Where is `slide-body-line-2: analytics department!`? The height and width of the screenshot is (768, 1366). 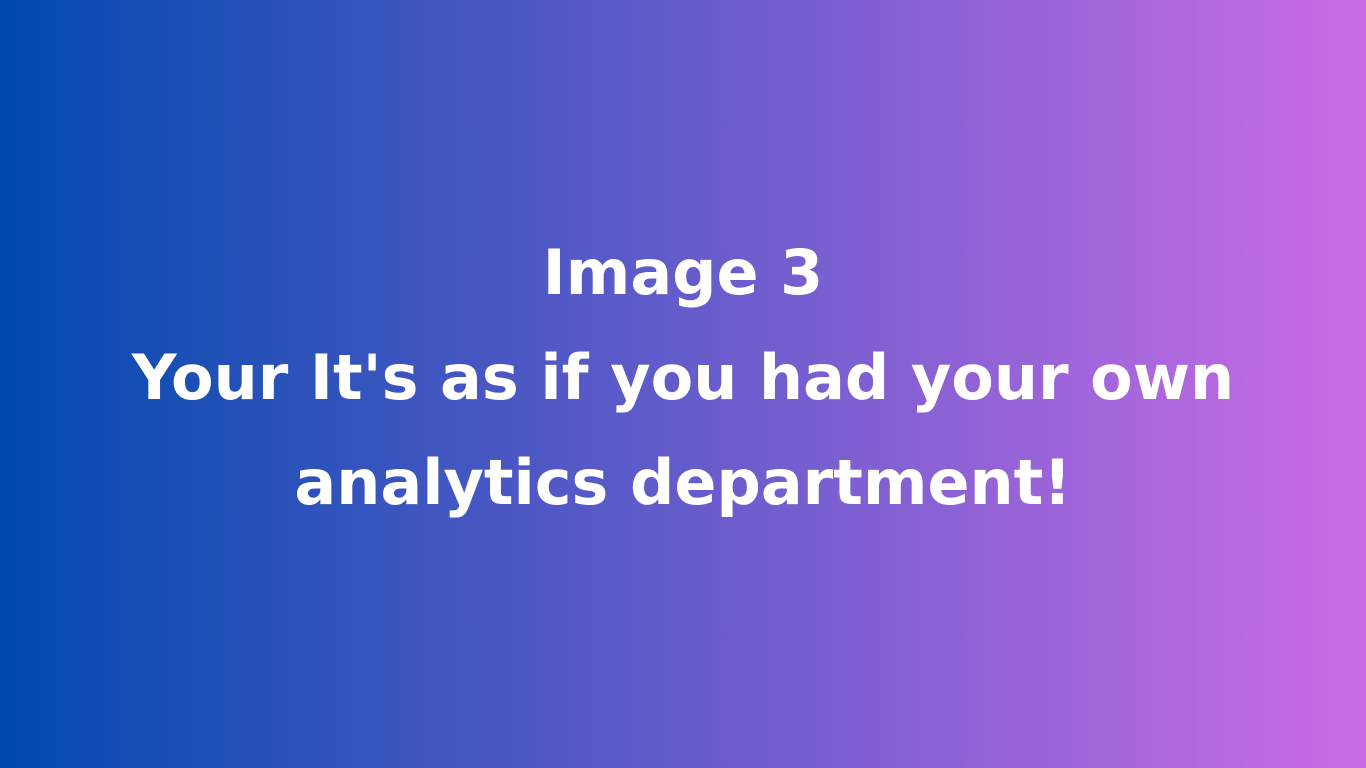
slide-body-line-2: analytics department! is located at coordinates (683, 482).